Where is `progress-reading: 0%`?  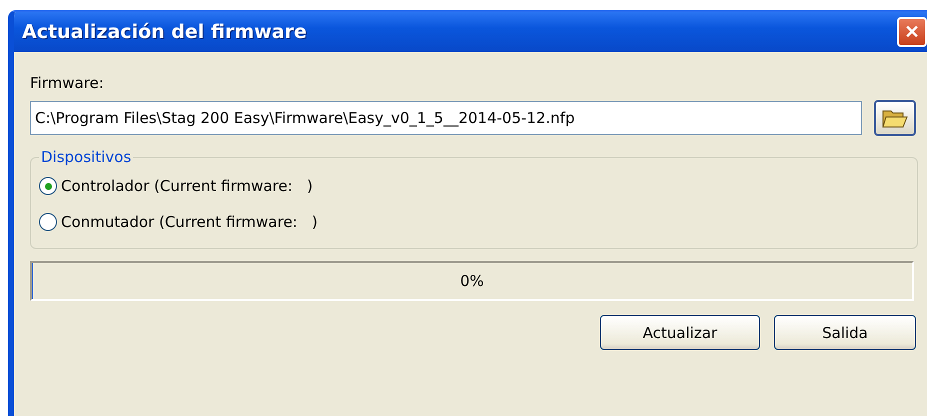 progress-reading: 0% is located at coordinates (472, 281).